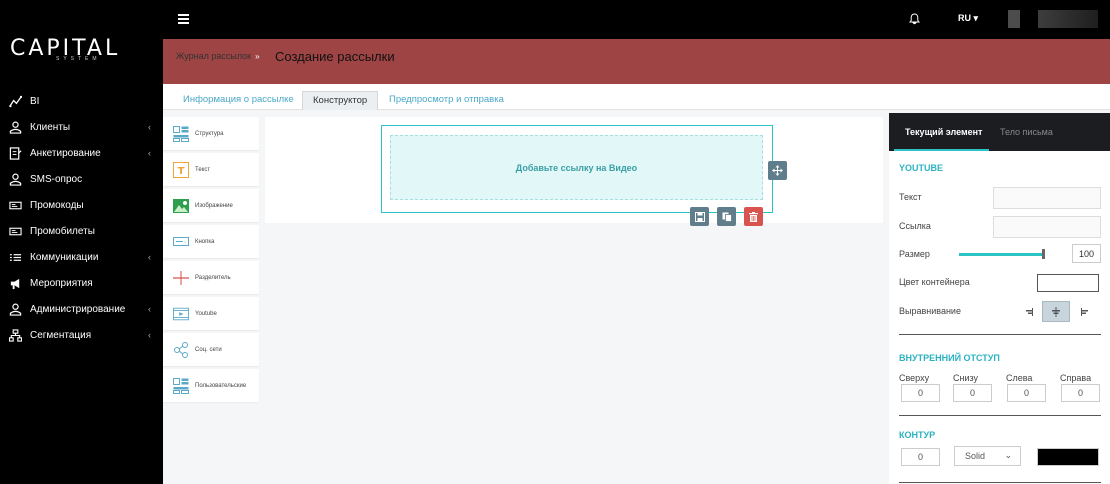 This screenshot has height=484, width=1110. What do you see at coordinates (211, 241) in the screenshot?
I see `palette-button: Кнопка` at bounding box center [211, 241].